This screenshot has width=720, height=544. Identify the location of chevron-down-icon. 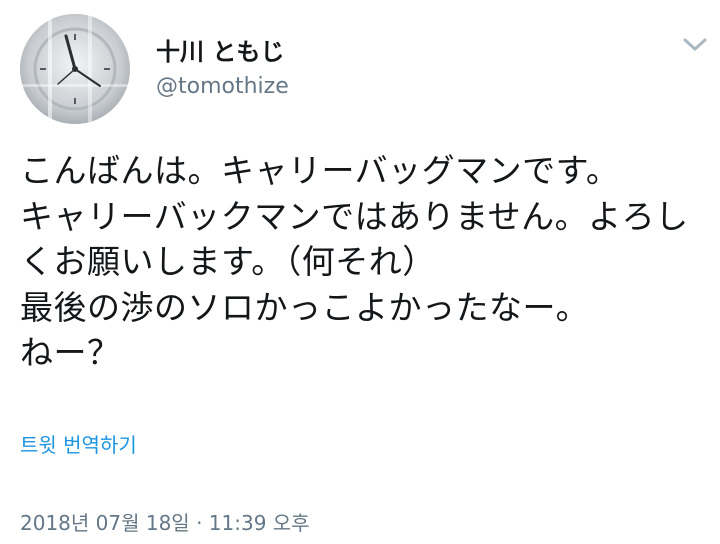
(695, 44).